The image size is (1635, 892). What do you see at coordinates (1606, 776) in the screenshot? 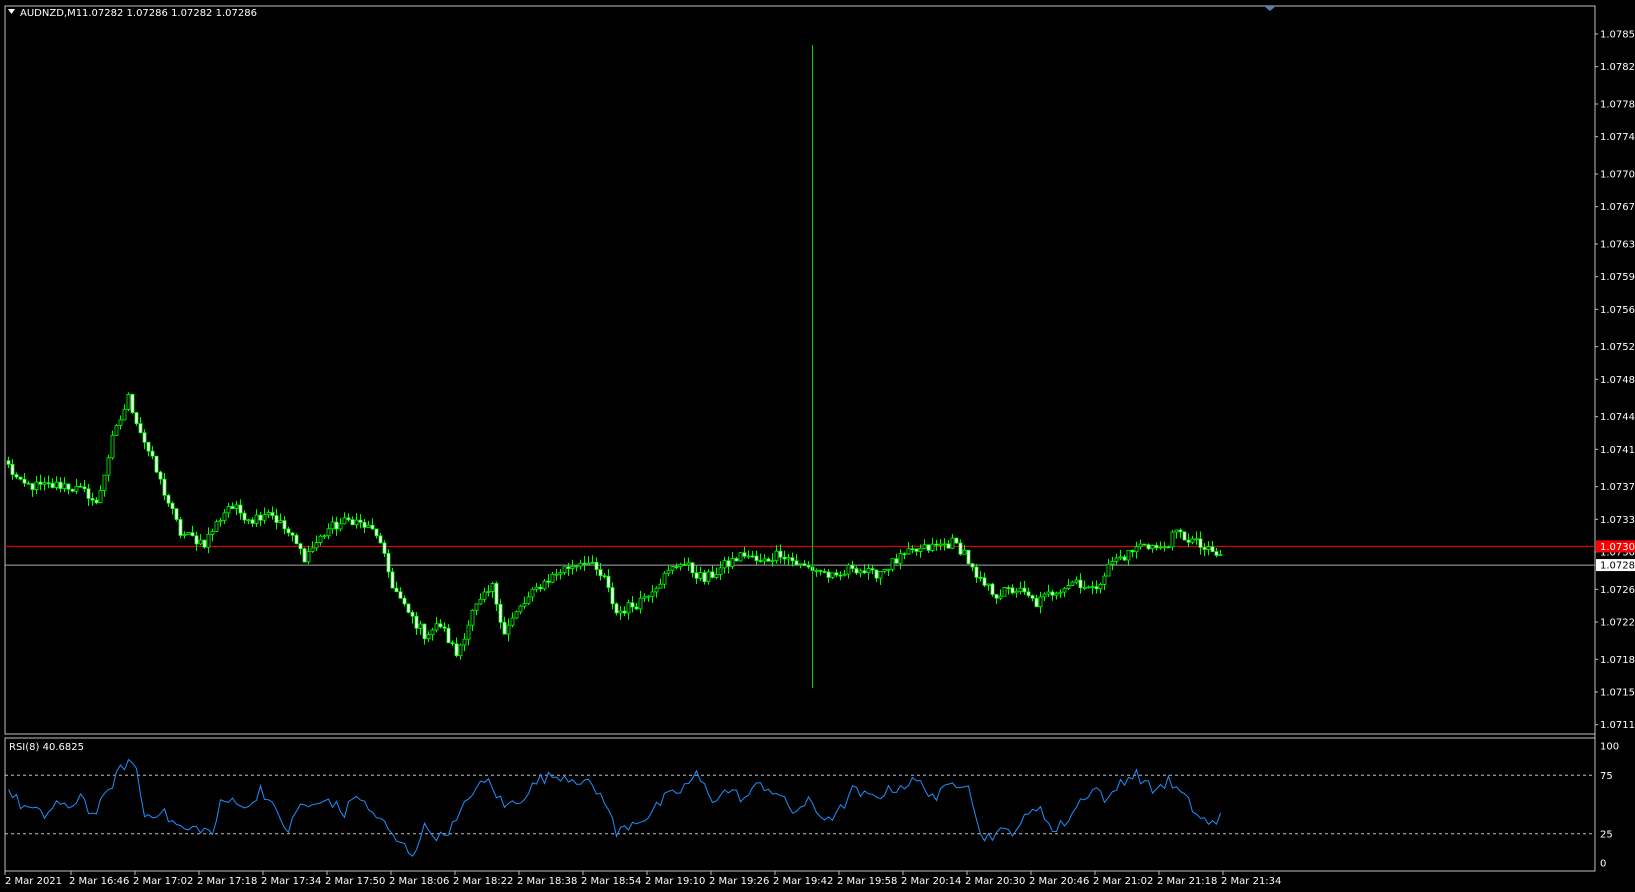
I see `rsi-tick-label: 75` at bounding box center [1606, 776].